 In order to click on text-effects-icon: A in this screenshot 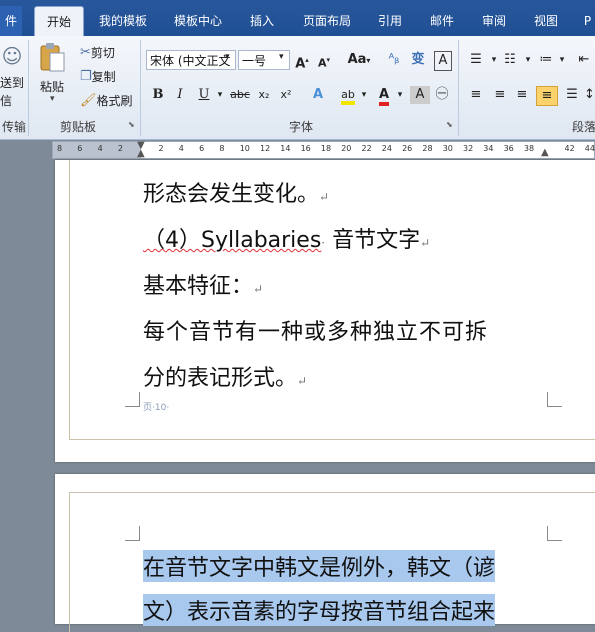, I will do `click(318, 95)`.